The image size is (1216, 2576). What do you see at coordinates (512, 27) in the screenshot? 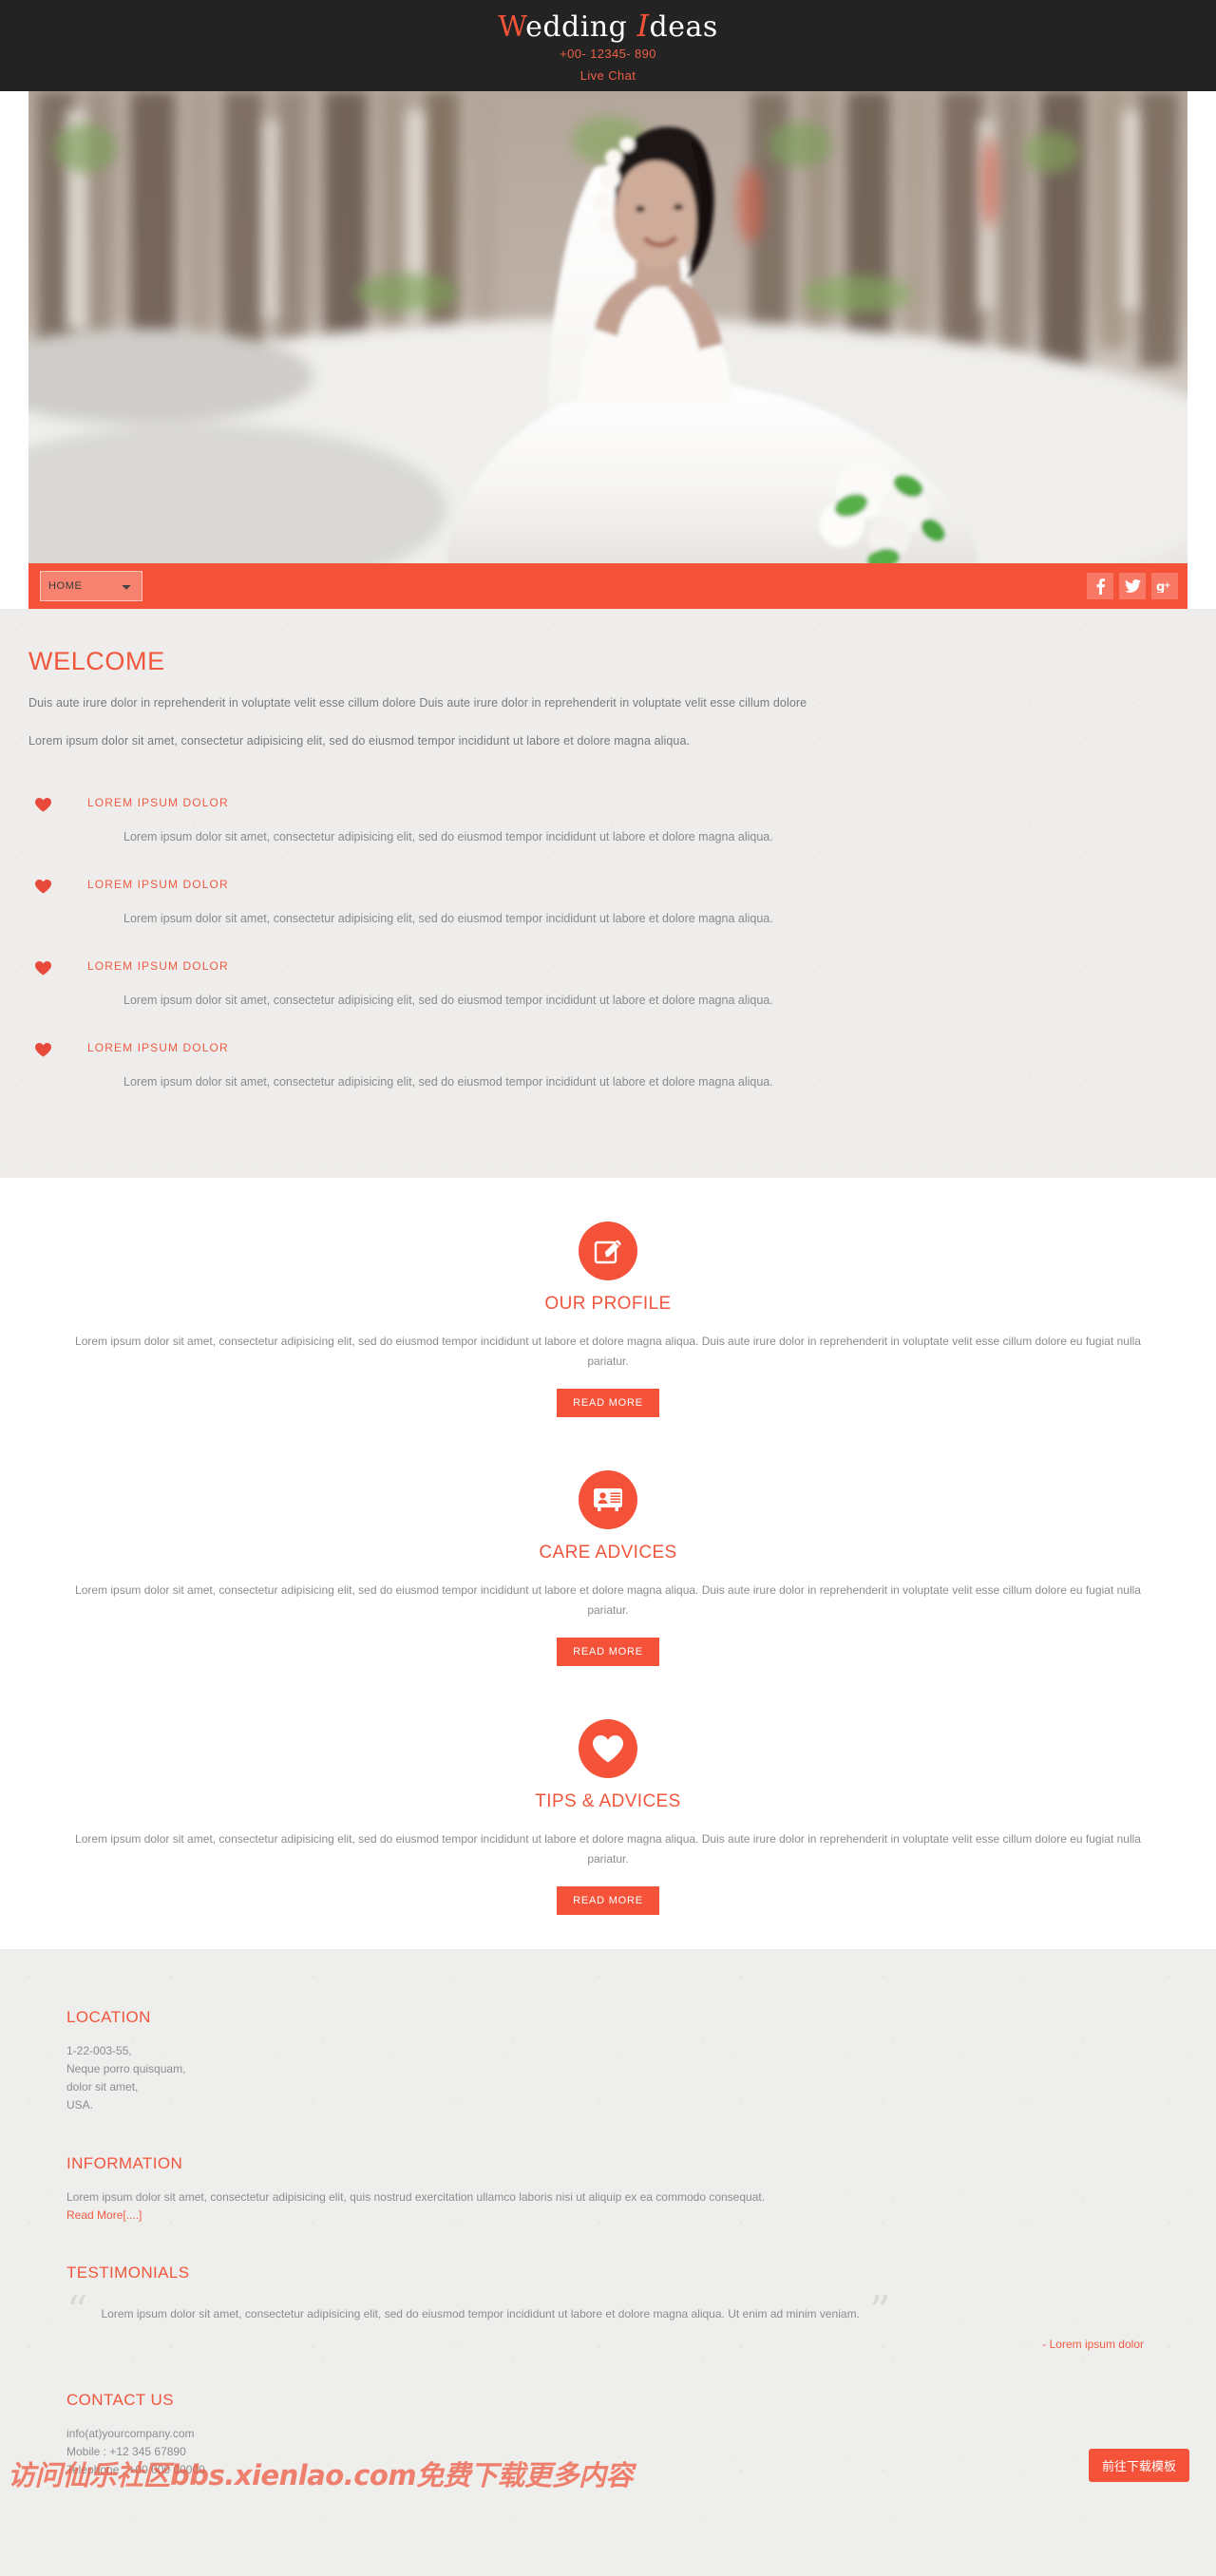
I see `logo-letter-w: W` at bounding box center [512, 27].